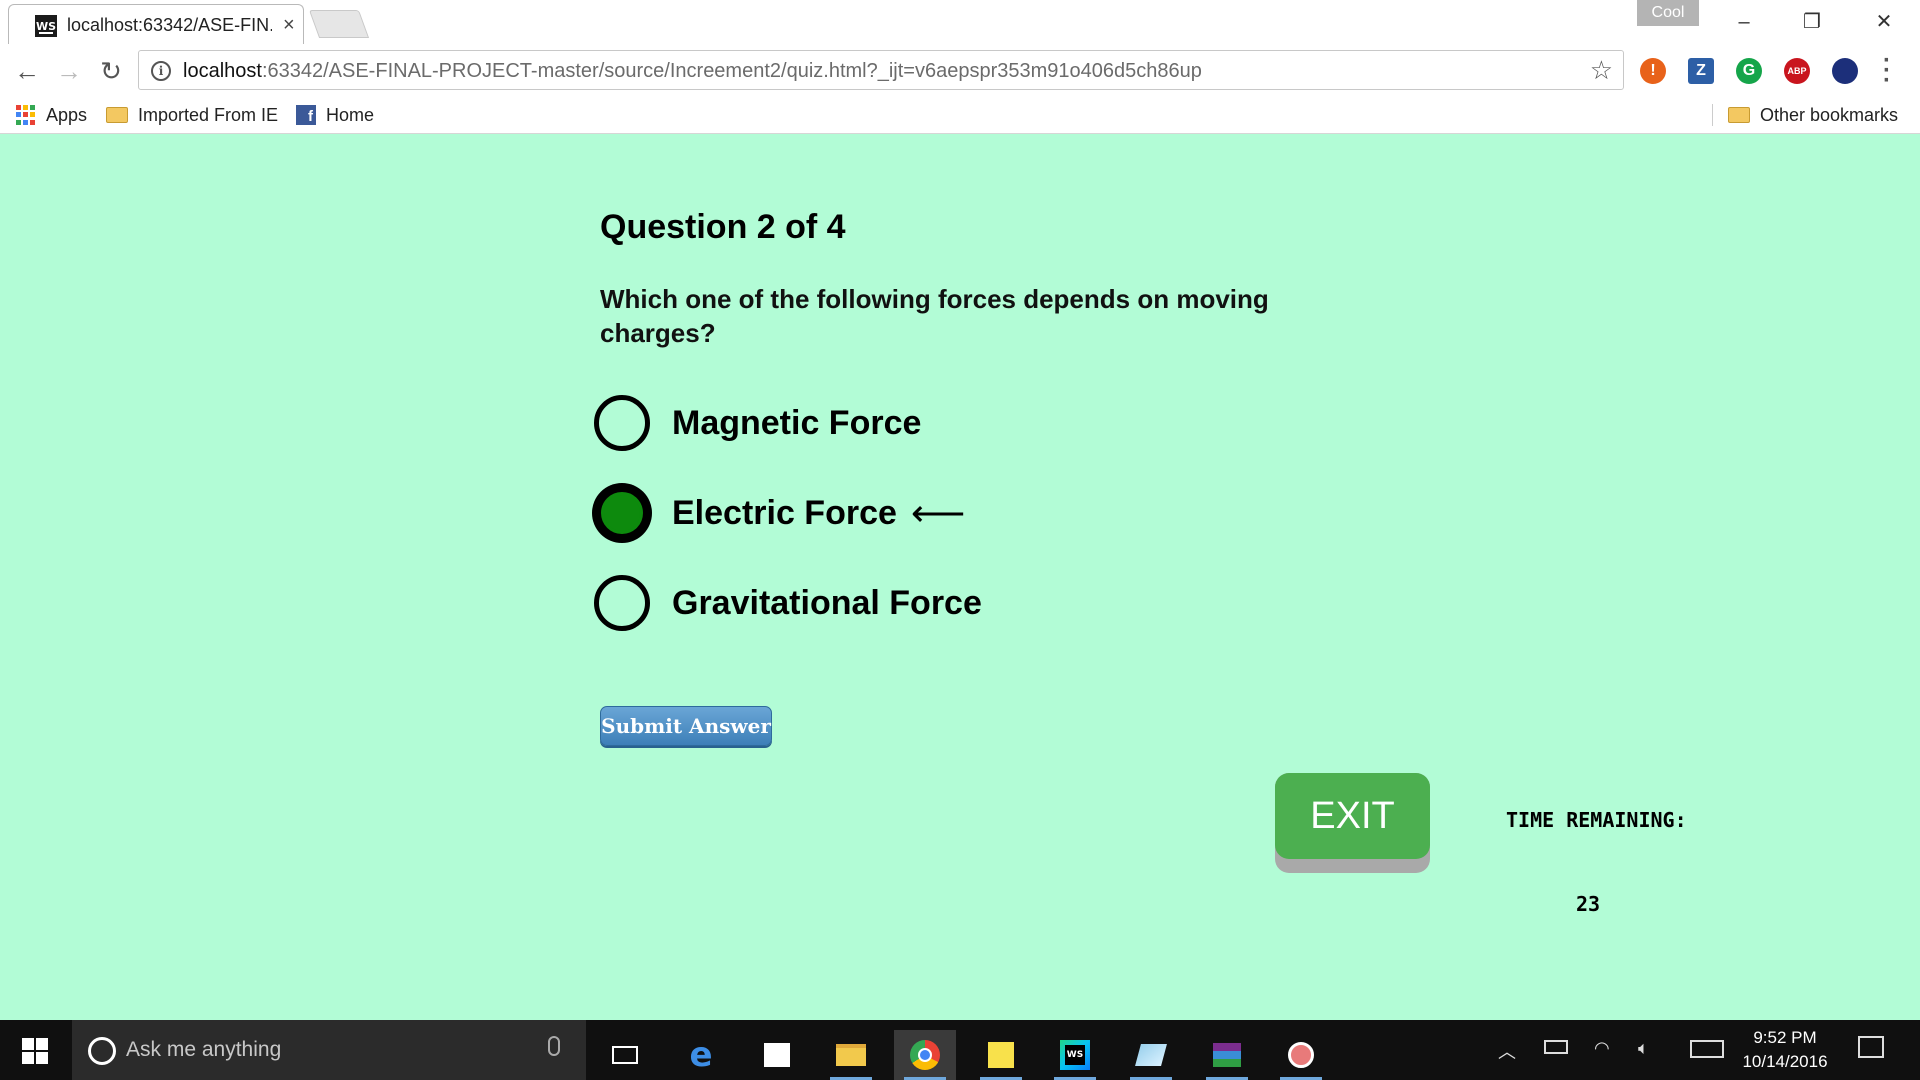 The width and height of the screenshot is (1920, 1080). Describe the element at coordinates (102, 1051) in the screenshot. I see `cortana-icon` at that location.